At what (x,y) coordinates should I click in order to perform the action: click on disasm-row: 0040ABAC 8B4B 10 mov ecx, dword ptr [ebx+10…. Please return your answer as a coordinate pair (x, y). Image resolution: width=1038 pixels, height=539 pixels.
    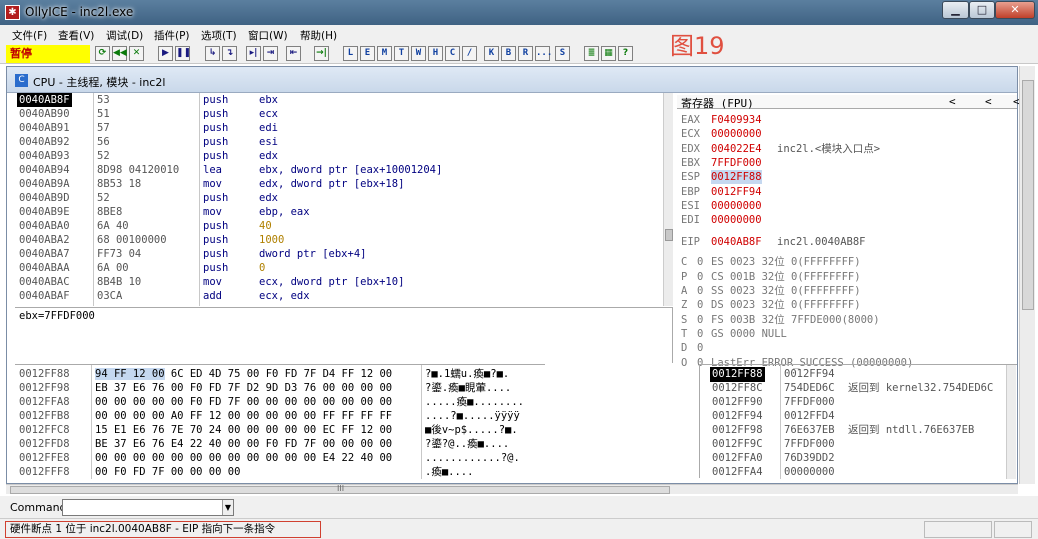
    Looking at the image, I should click on (339, 282).